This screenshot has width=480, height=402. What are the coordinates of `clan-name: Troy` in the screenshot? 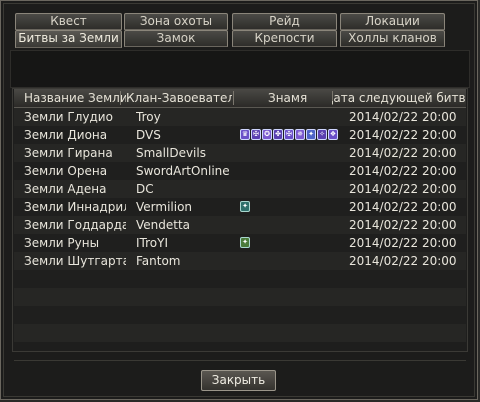 It's located at (148, 117).